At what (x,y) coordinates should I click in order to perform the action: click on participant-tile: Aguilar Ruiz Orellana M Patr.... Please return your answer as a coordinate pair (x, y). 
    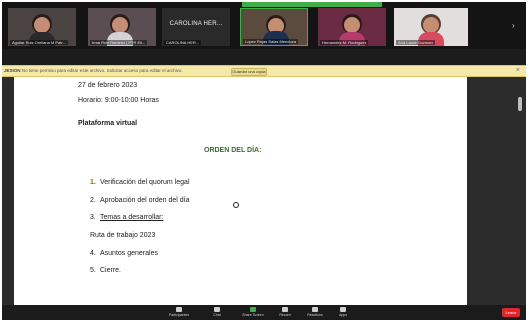
    Looking at the image, I should click on (42, 27).